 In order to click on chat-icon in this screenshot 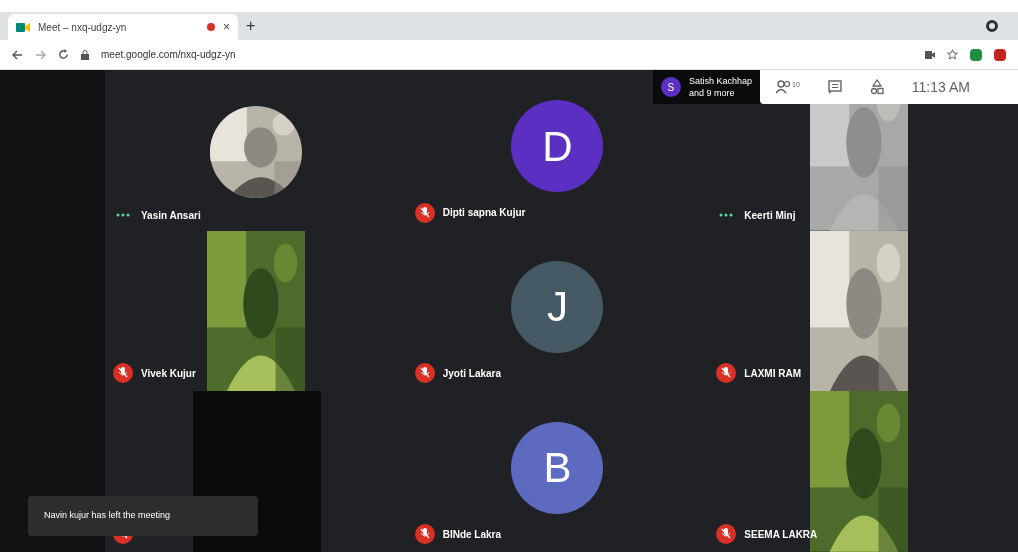, I will do `click(834, 87)`.